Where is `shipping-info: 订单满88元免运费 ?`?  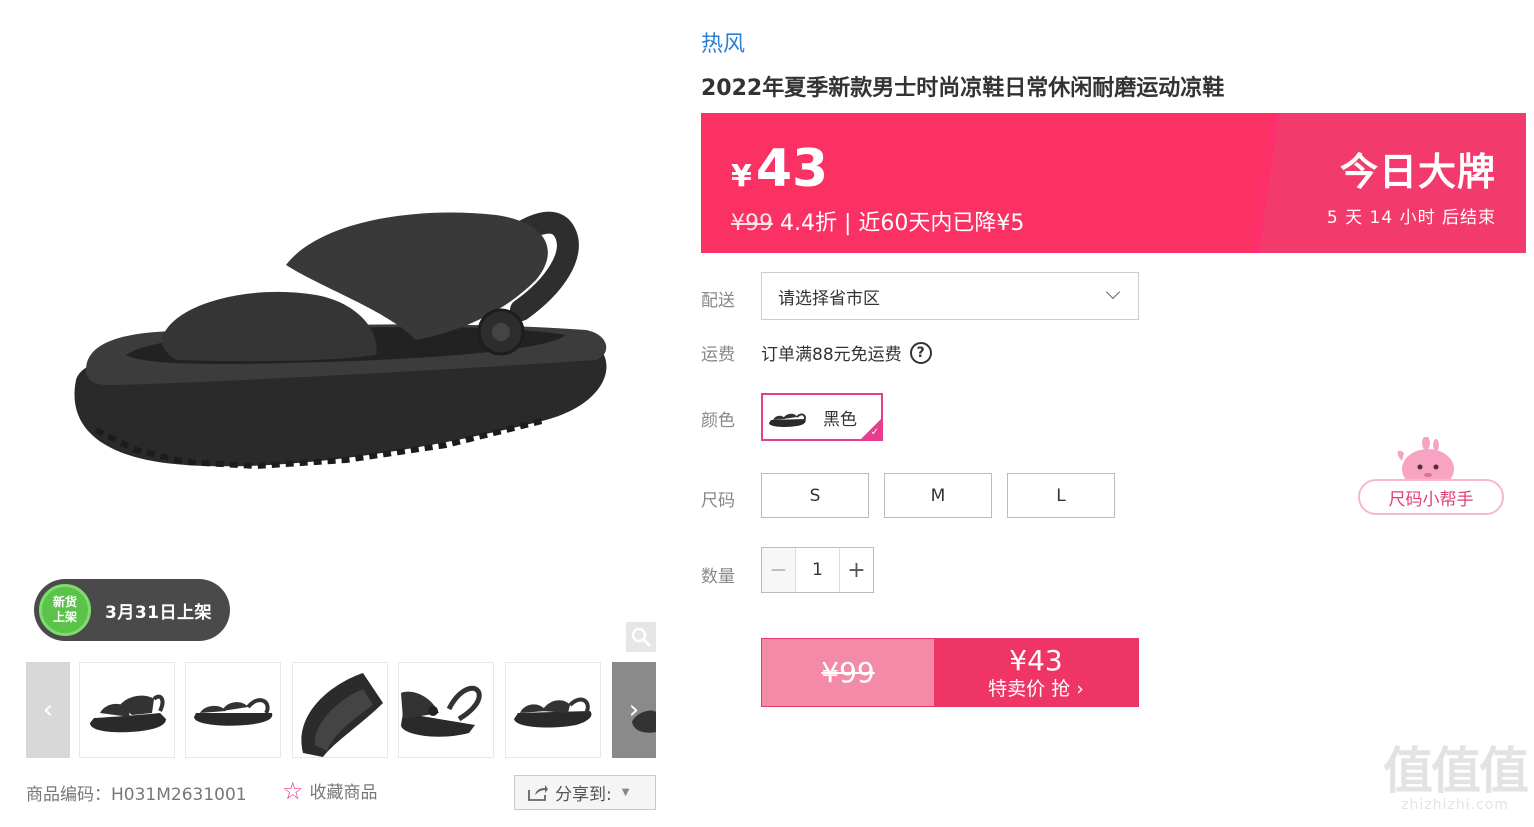 shipping-info: 订单满88元免运费 ? is located at coordinates (846, 352).